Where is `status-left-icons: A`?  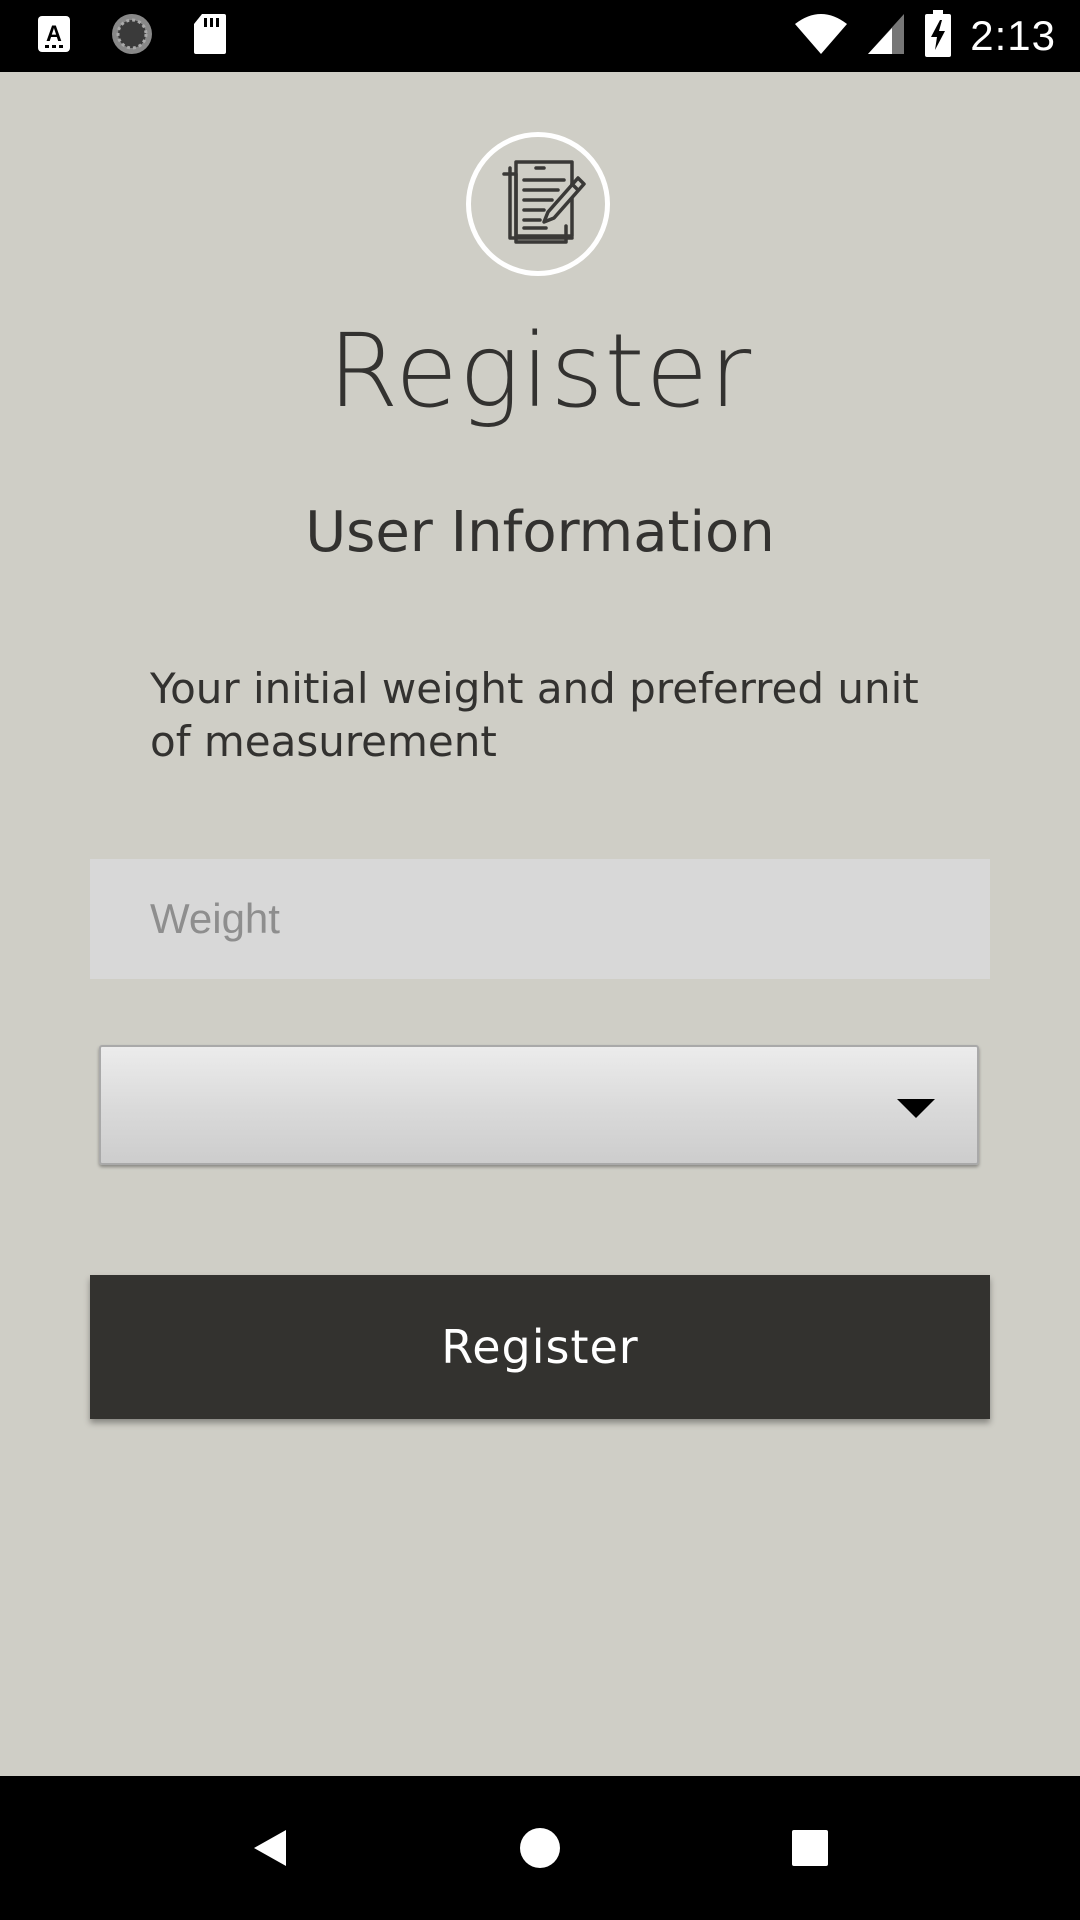
status-left-icons: A is located at coordinates (132, 36).